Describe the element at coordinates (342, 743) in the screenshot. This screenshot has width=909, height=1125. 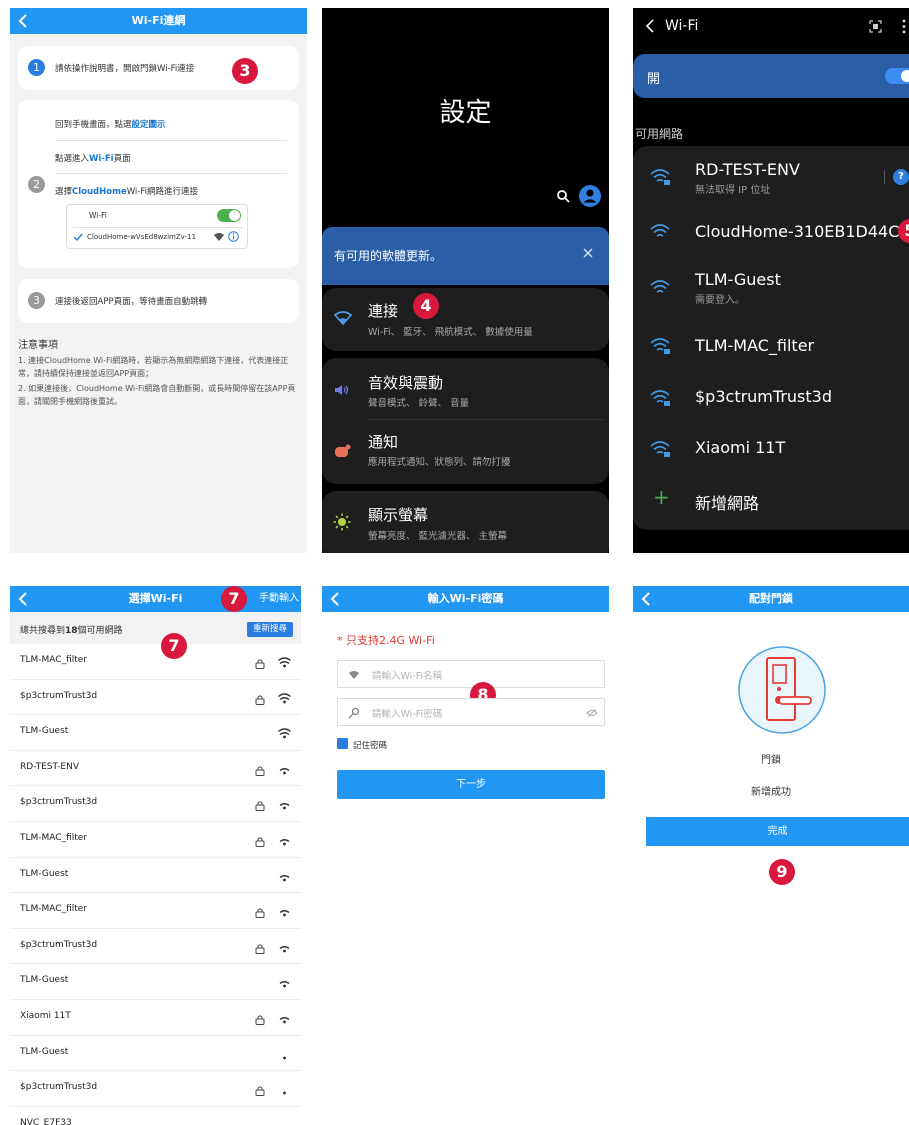
I see `remember-password-checkbox` at that location.